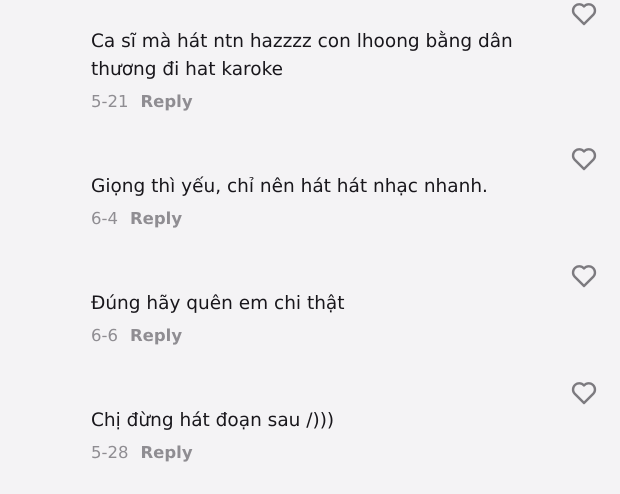 The image size is (620, 494). Describe the element at coordinates (212, 421) in the screenshot. I see `comment-text: Chị đừng hát đoạn sau /)))` at that location.